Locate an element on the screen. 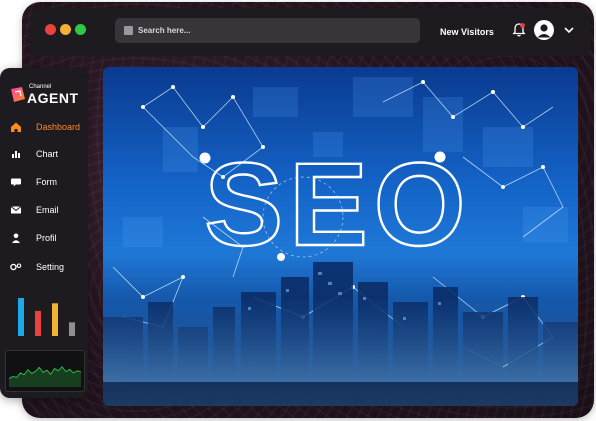 The image size is (596, 421). sidebar-item-label: Dashboard is located at coordinates (58, 127).